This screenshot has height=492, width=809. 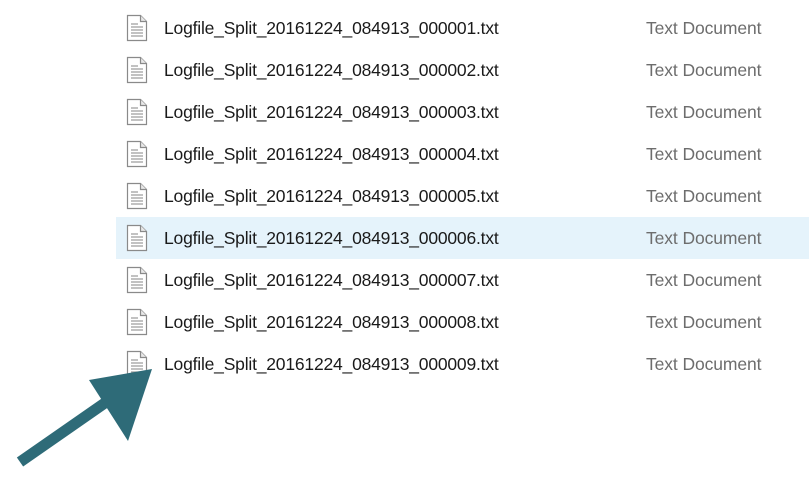 What do you see at coordinates (331, 28) in the screenshot?
I see `file-name: Logfile_Split_20161224_084913_000001.txt` at bounding box center [331, 28].